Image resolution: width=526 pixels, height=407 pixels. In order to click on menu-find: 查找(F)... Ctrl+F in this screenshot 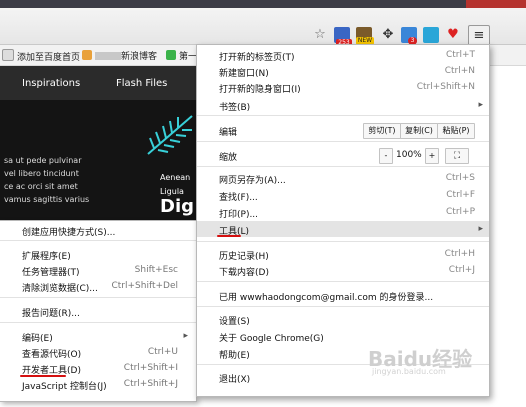, I will do `click(348, 196)`.